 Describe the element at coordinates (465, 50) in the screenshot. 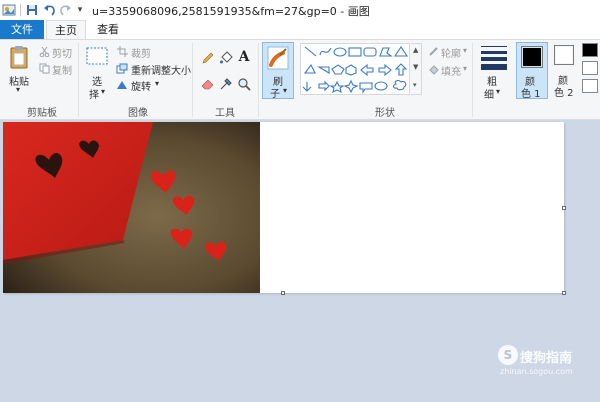

I see `outline-dropdown-icon: ▾` at that location.